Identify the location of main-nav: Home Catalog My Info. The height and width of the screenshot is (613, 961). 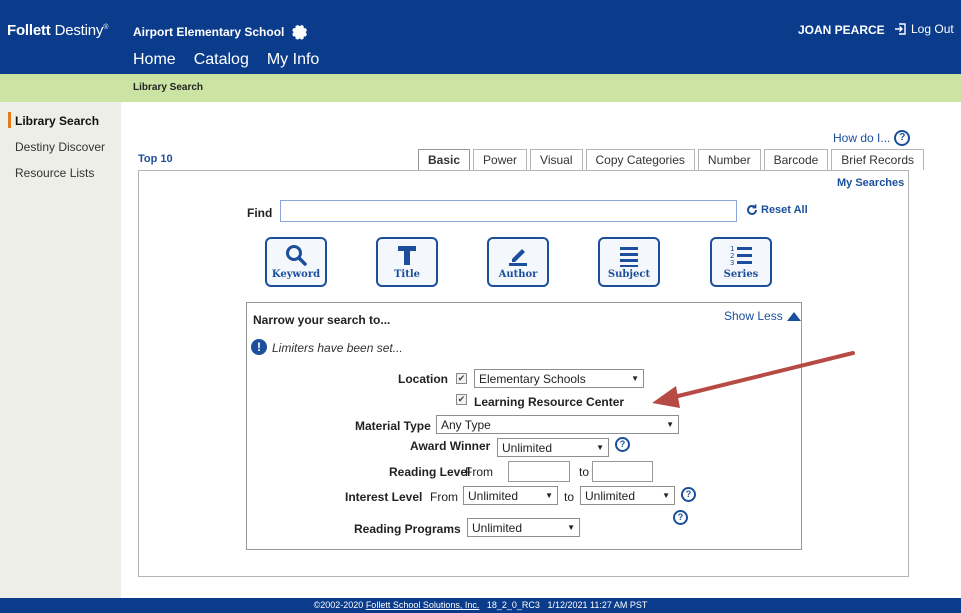
(235, 64).